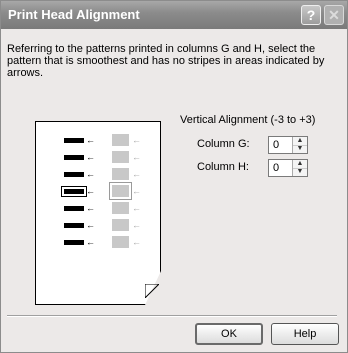  I want to click on vertical-alignment-heading: Vertical Alignment (-3 to +3), so click(248, 120).